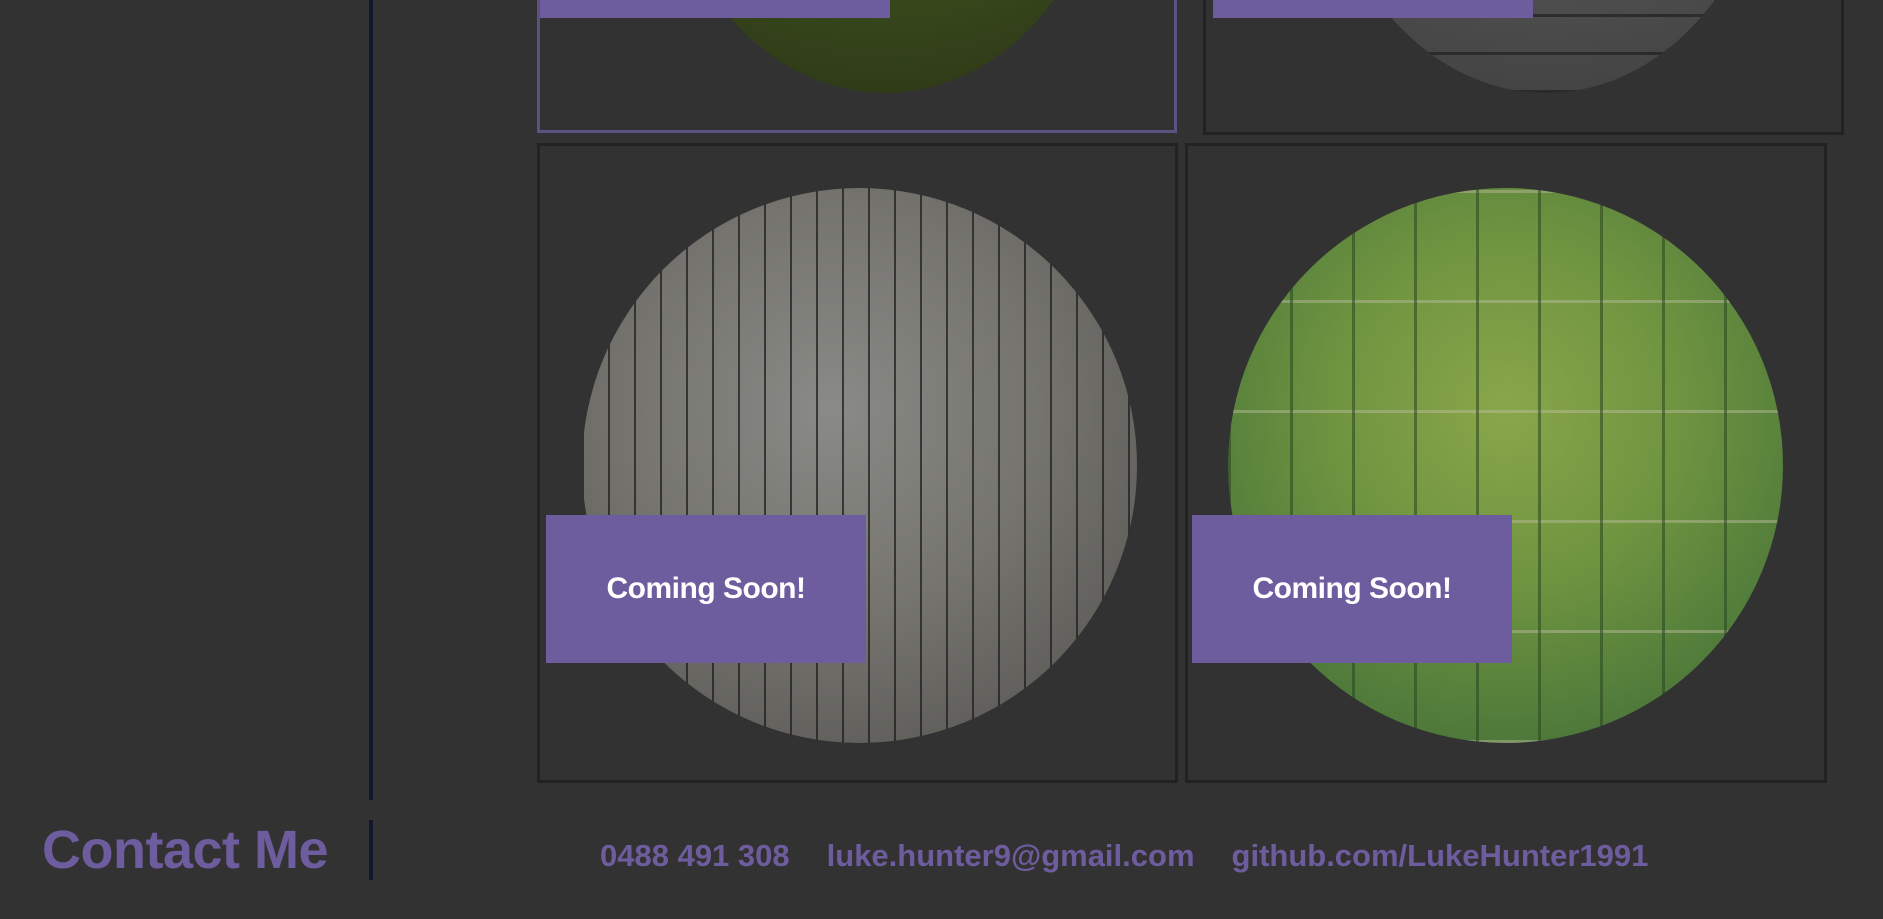 The width and height of the screenshot is (1883, 919). Describe the element at coordinates (1373, 9) in the screenshot. I see `badge-stone` at that location.